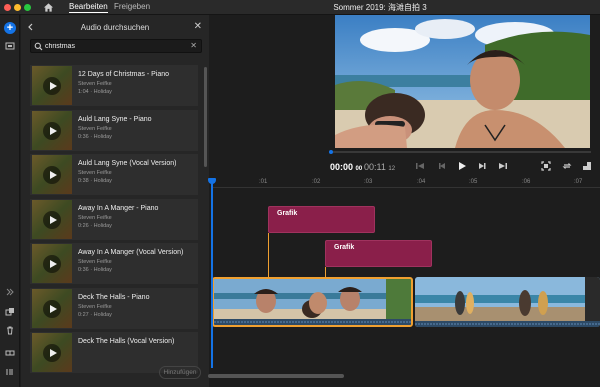 Image resolution: width=600 pixels, height=387 pixels. I want to click on close-icon: ✕, so click(198, 26).